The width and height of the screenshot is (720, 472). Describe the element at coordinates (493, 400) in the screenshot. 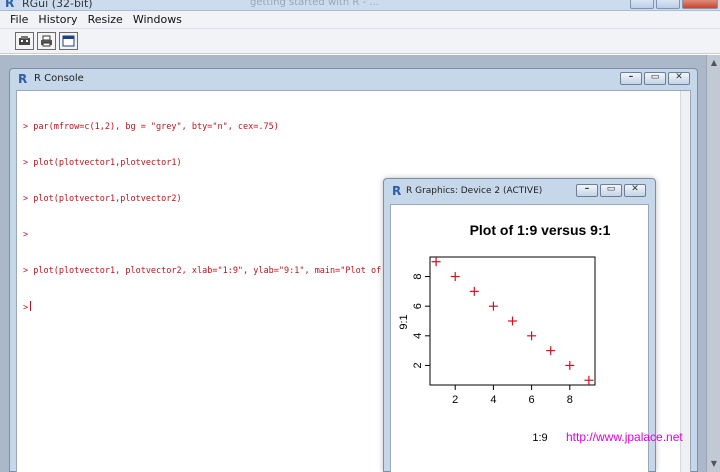

I see `x-tick-label: 4` at that location.